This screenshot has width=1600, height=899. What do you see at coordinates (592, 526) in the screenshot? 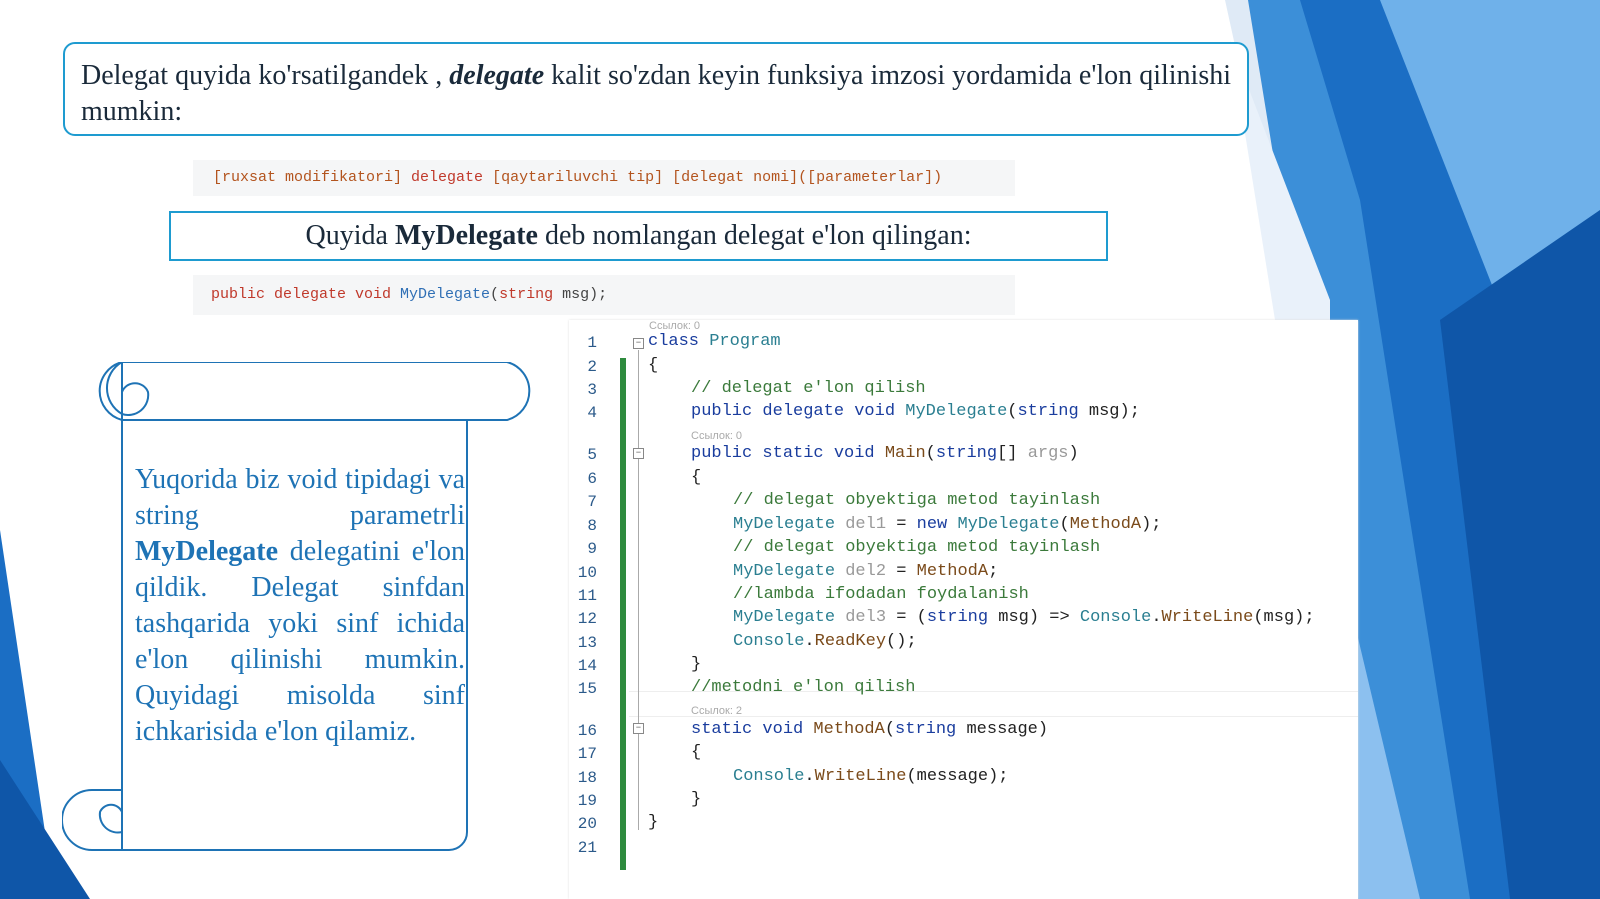
I see `line-number: 8` at bounding box center [592, 526].